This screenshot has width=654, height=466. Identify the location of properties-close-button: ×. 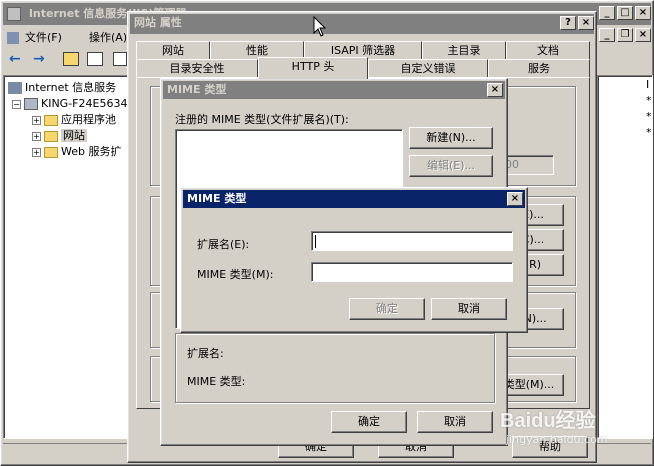
(586, 23).